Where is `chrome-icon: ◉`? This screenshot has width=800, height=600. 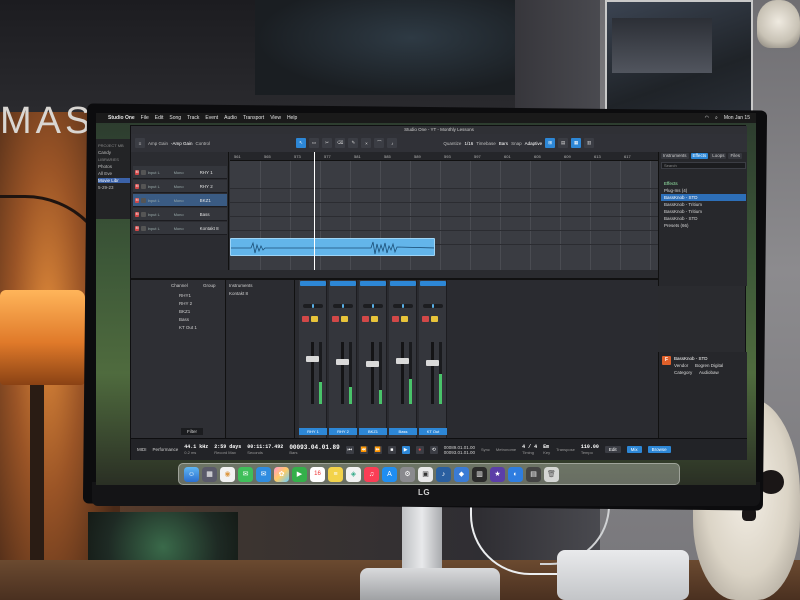 chrome-icon: ◉ is located at coordinates (227, 474).